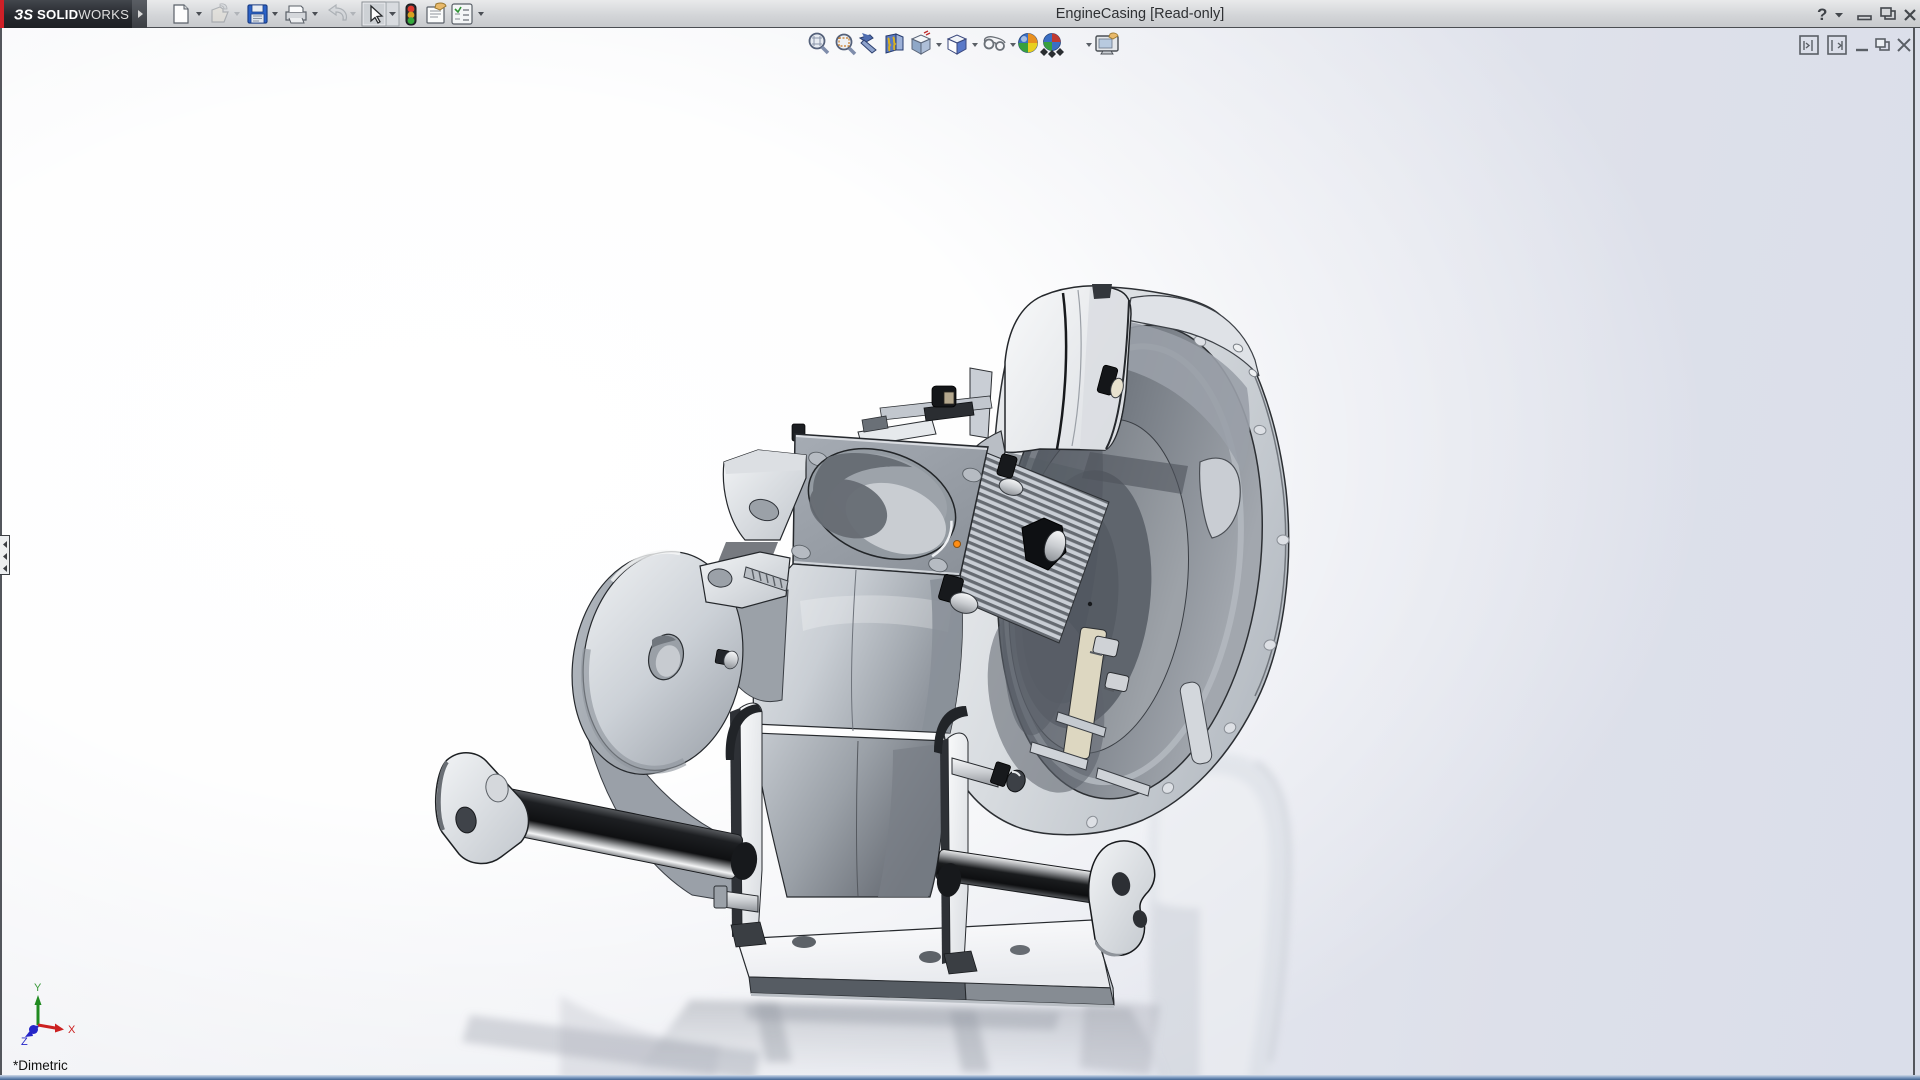 The image size is (1920, 1080). I want to click on svg-text: SOLIDWORKS, so click(83, 14).